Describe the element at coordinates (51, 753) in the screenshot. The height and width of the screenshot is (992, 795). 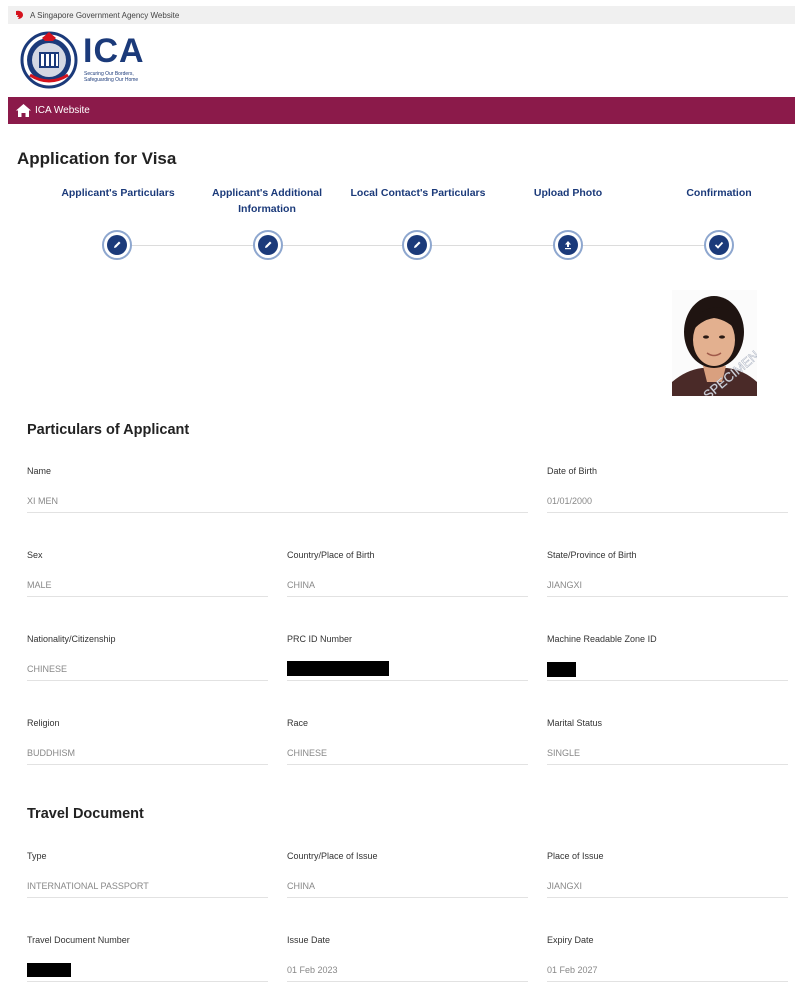
I see `field-value: BUDDHISM` at that location.